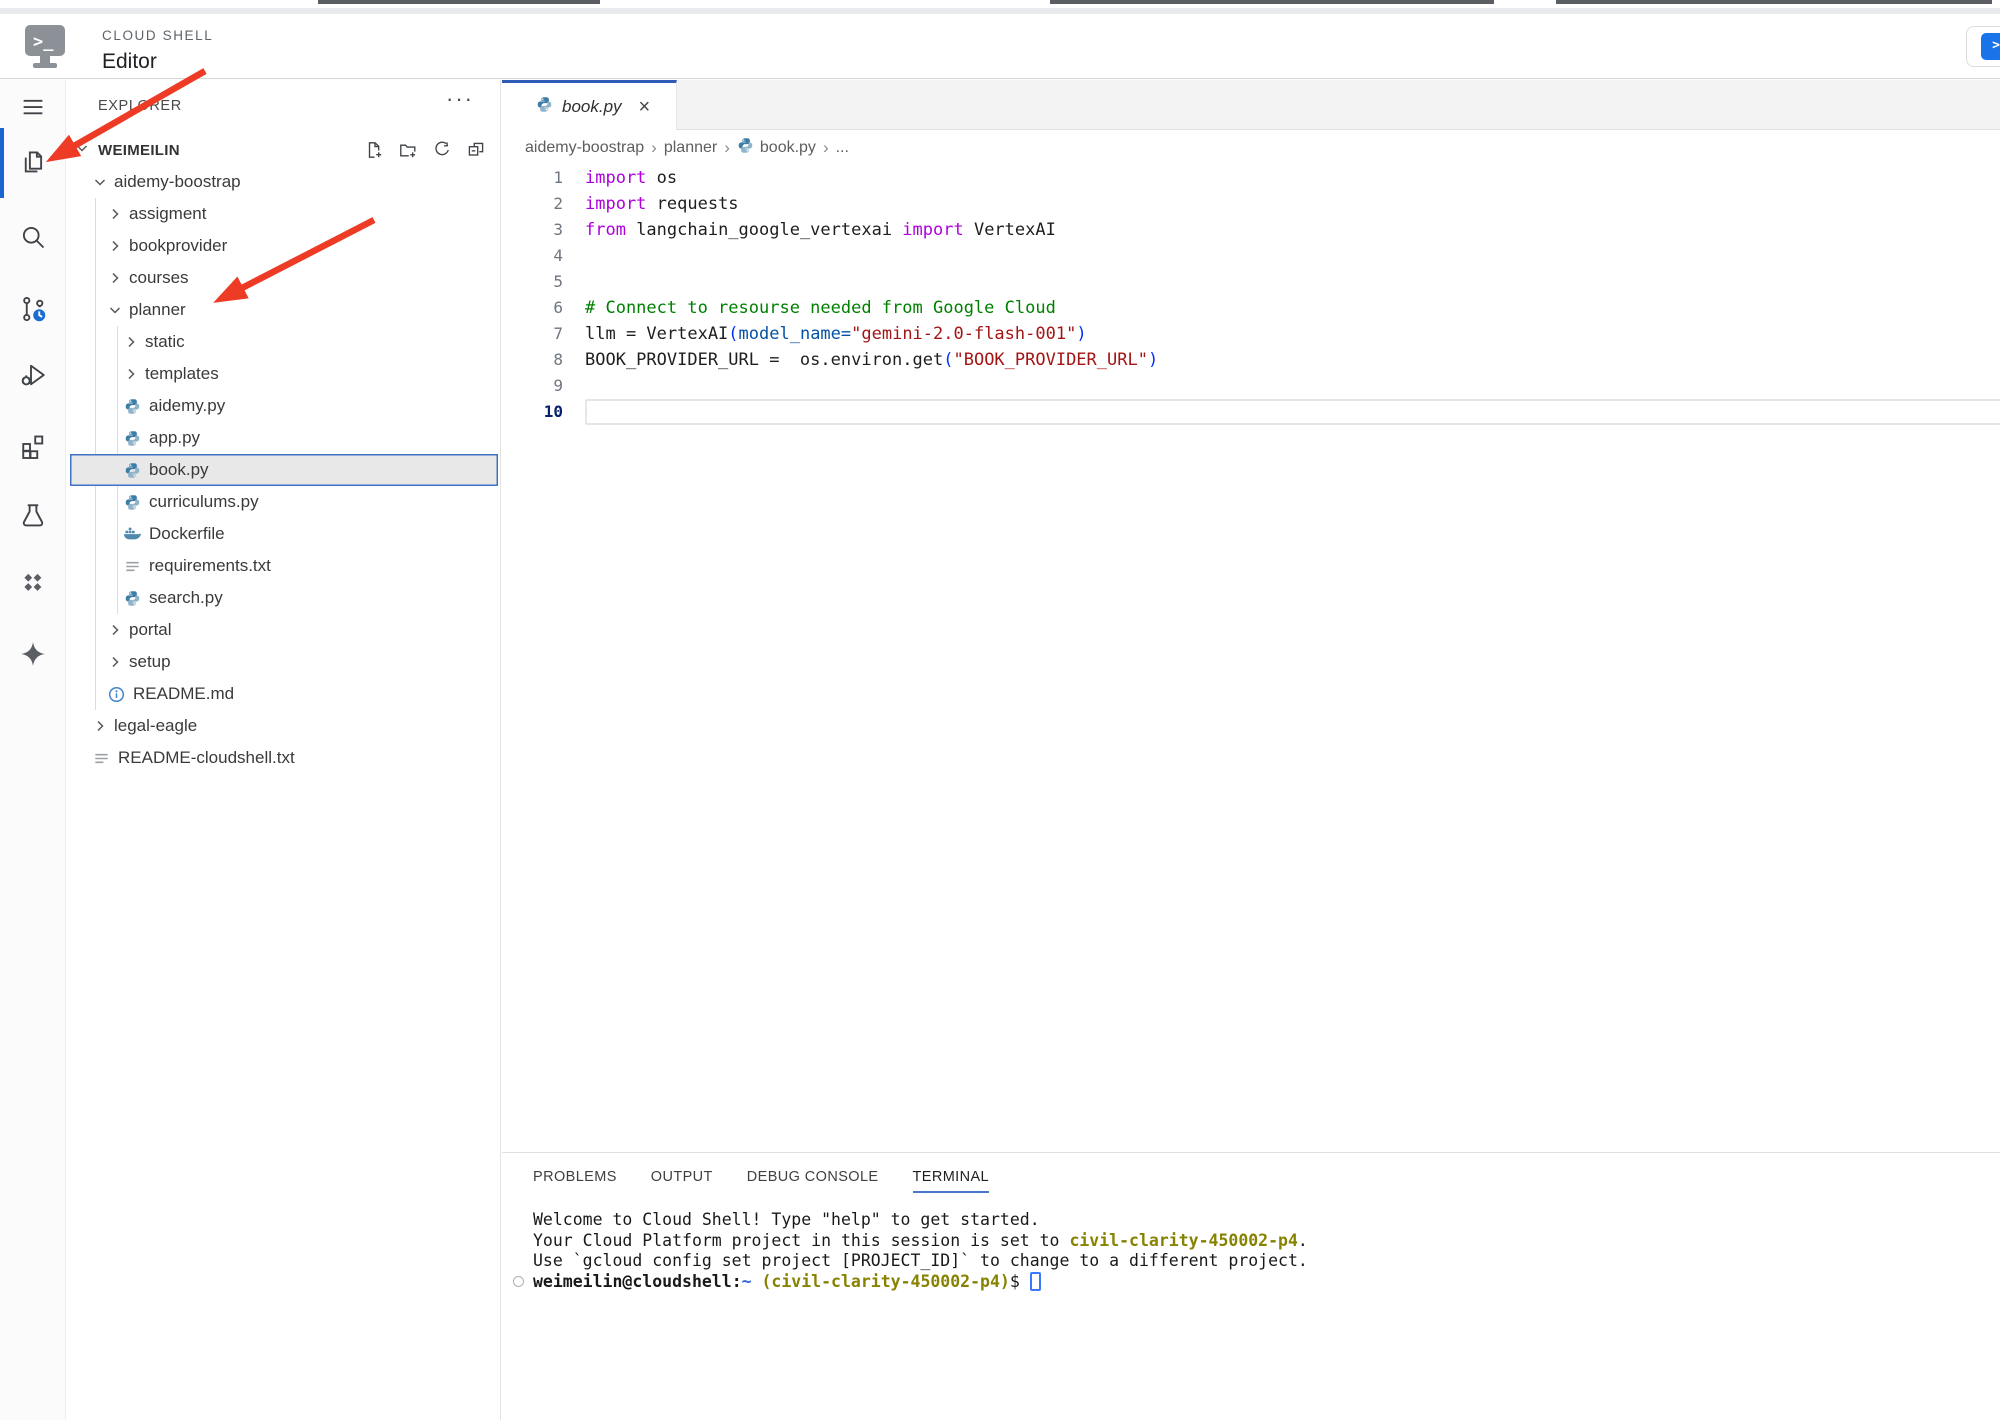 Image resolution: width=2000 pixels, height=1420 pixels. I want to click on code-line: 2 import requests, so click(1251, 204).